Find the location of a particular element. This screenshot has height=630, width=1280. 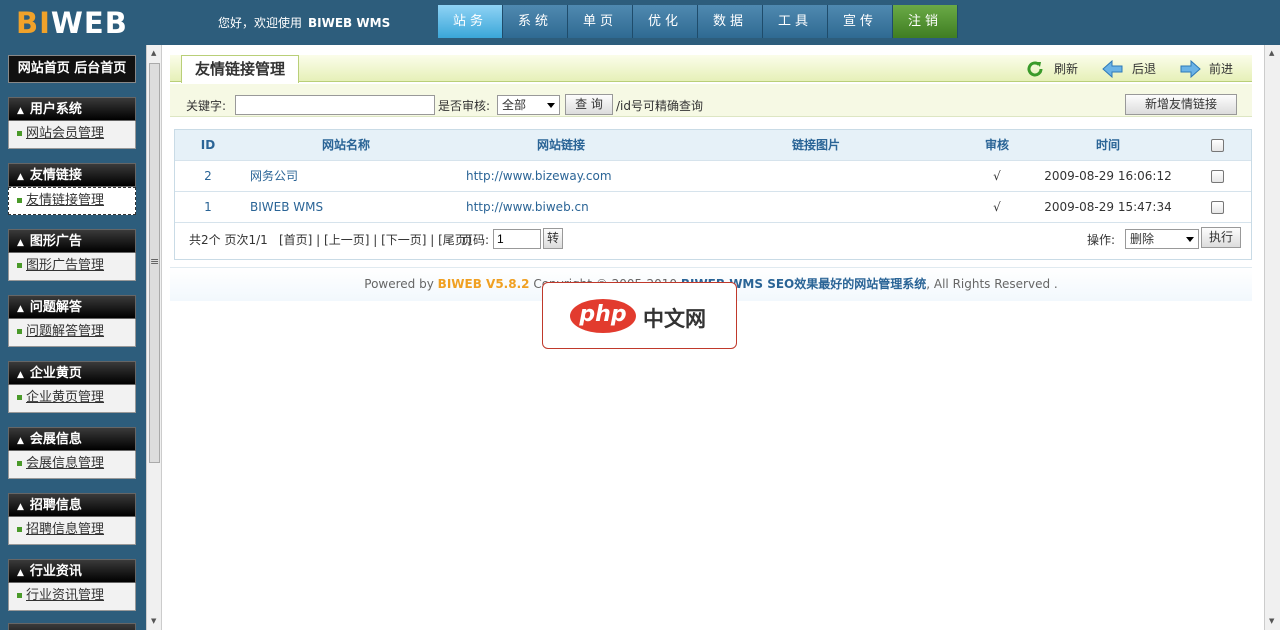

col-site-name: 网站名称 is located at coordinates (345, 145).